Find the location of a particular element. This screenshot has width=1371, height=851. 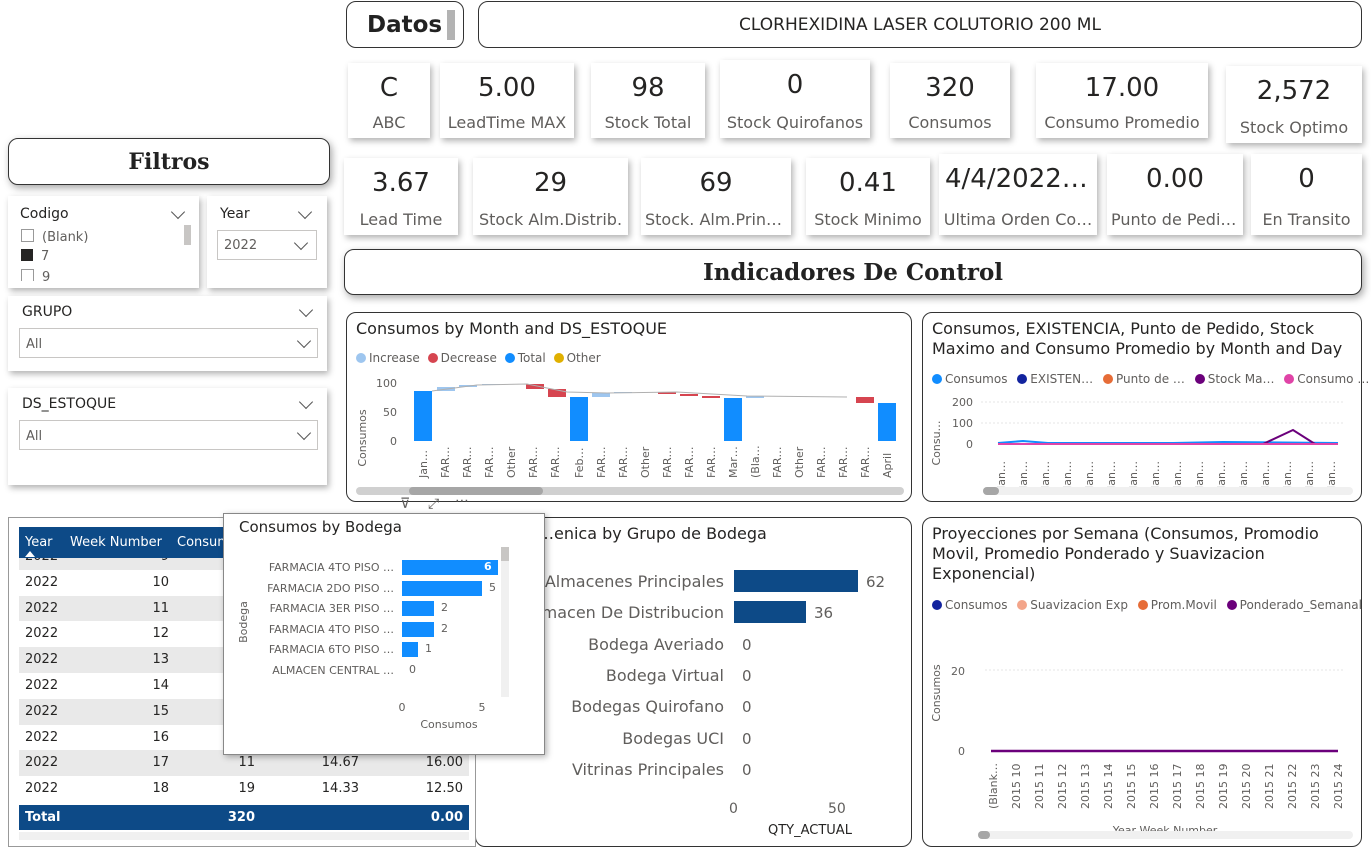

legend-item: Increase is located at coordinates (388, 358).